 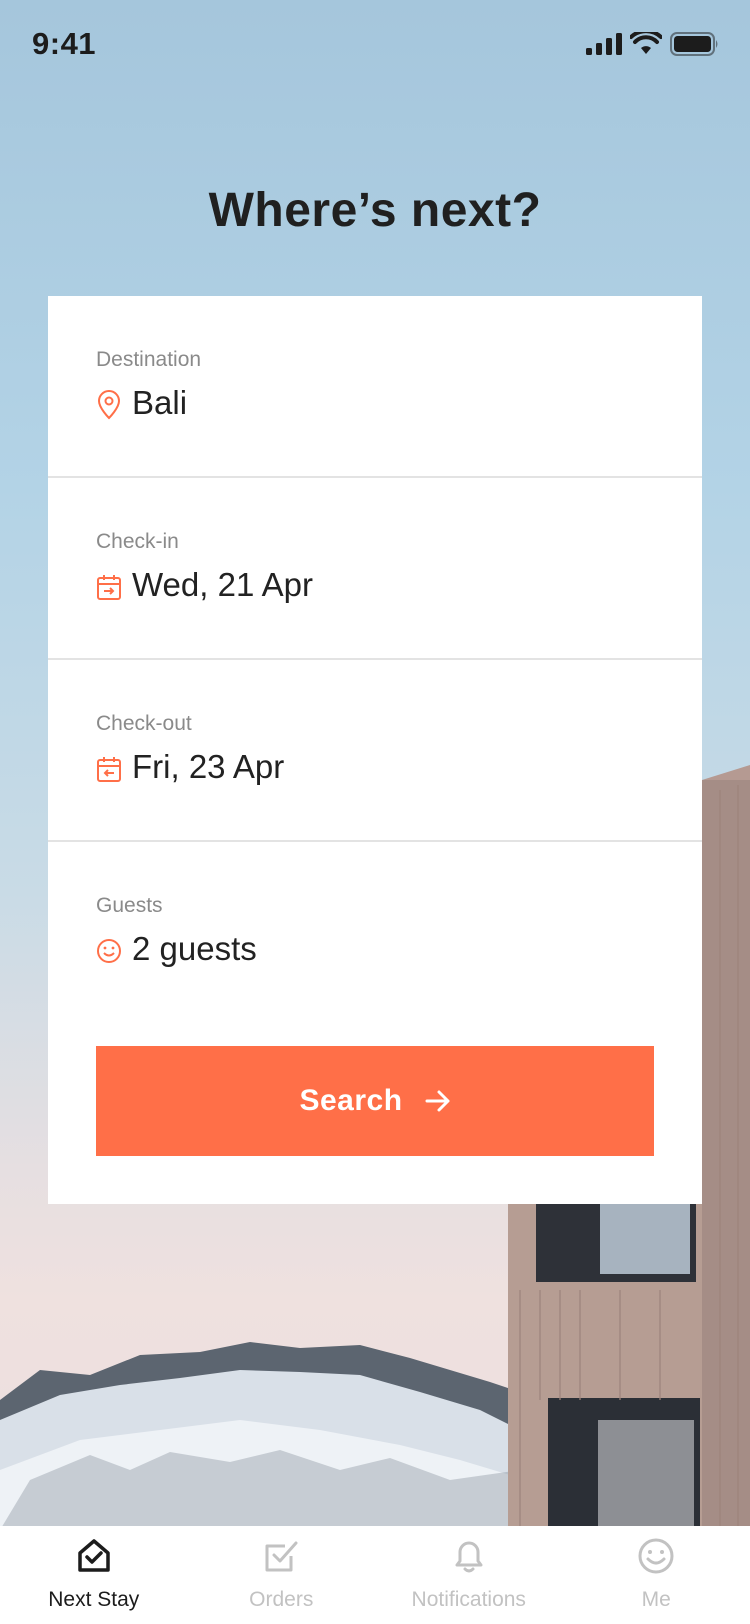 What do you see at coordinates (694, 44) in the screenshot?
I see `battery-icon` at bounding box center [694, 44].